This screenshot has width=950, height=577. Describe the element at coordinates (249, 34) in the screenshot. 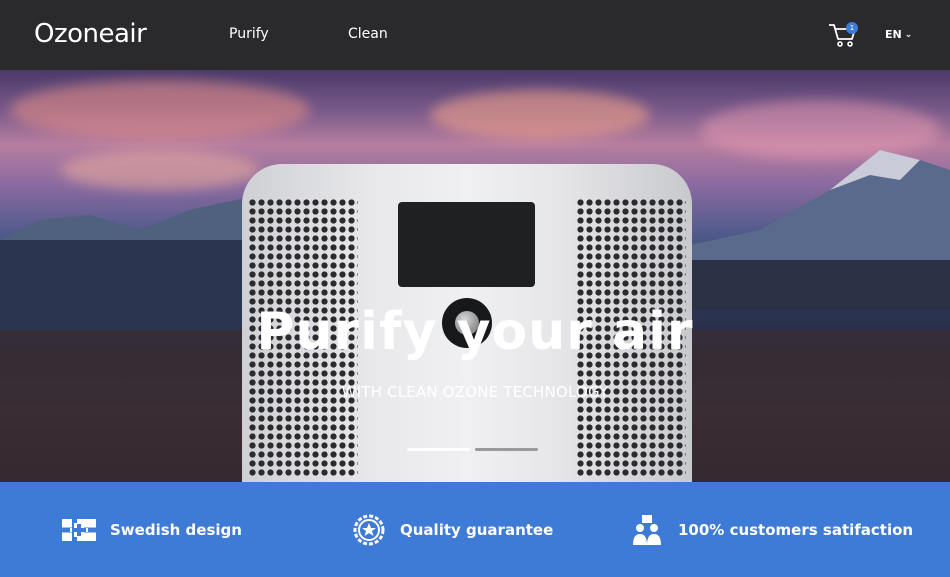

I see `nav-link-purify: Purify` at that location.